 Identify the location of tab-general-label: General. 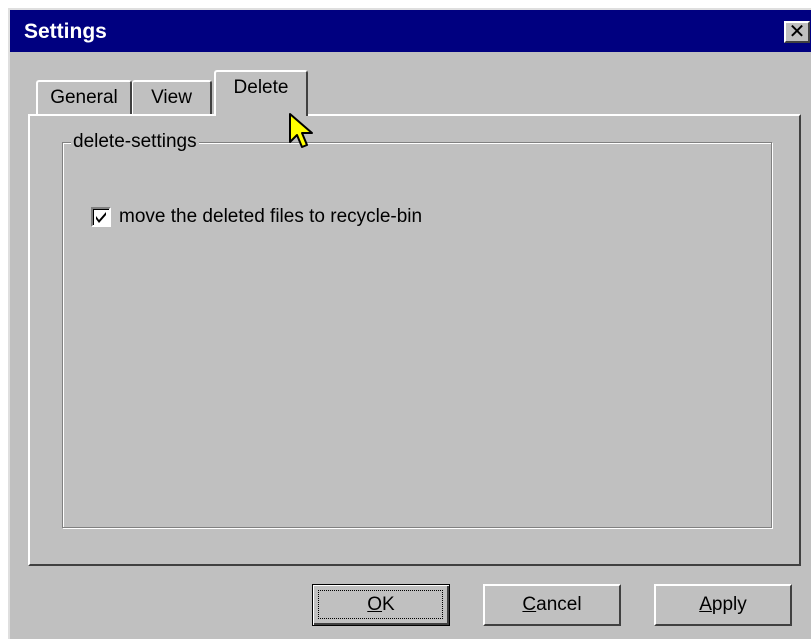
(84, 97).